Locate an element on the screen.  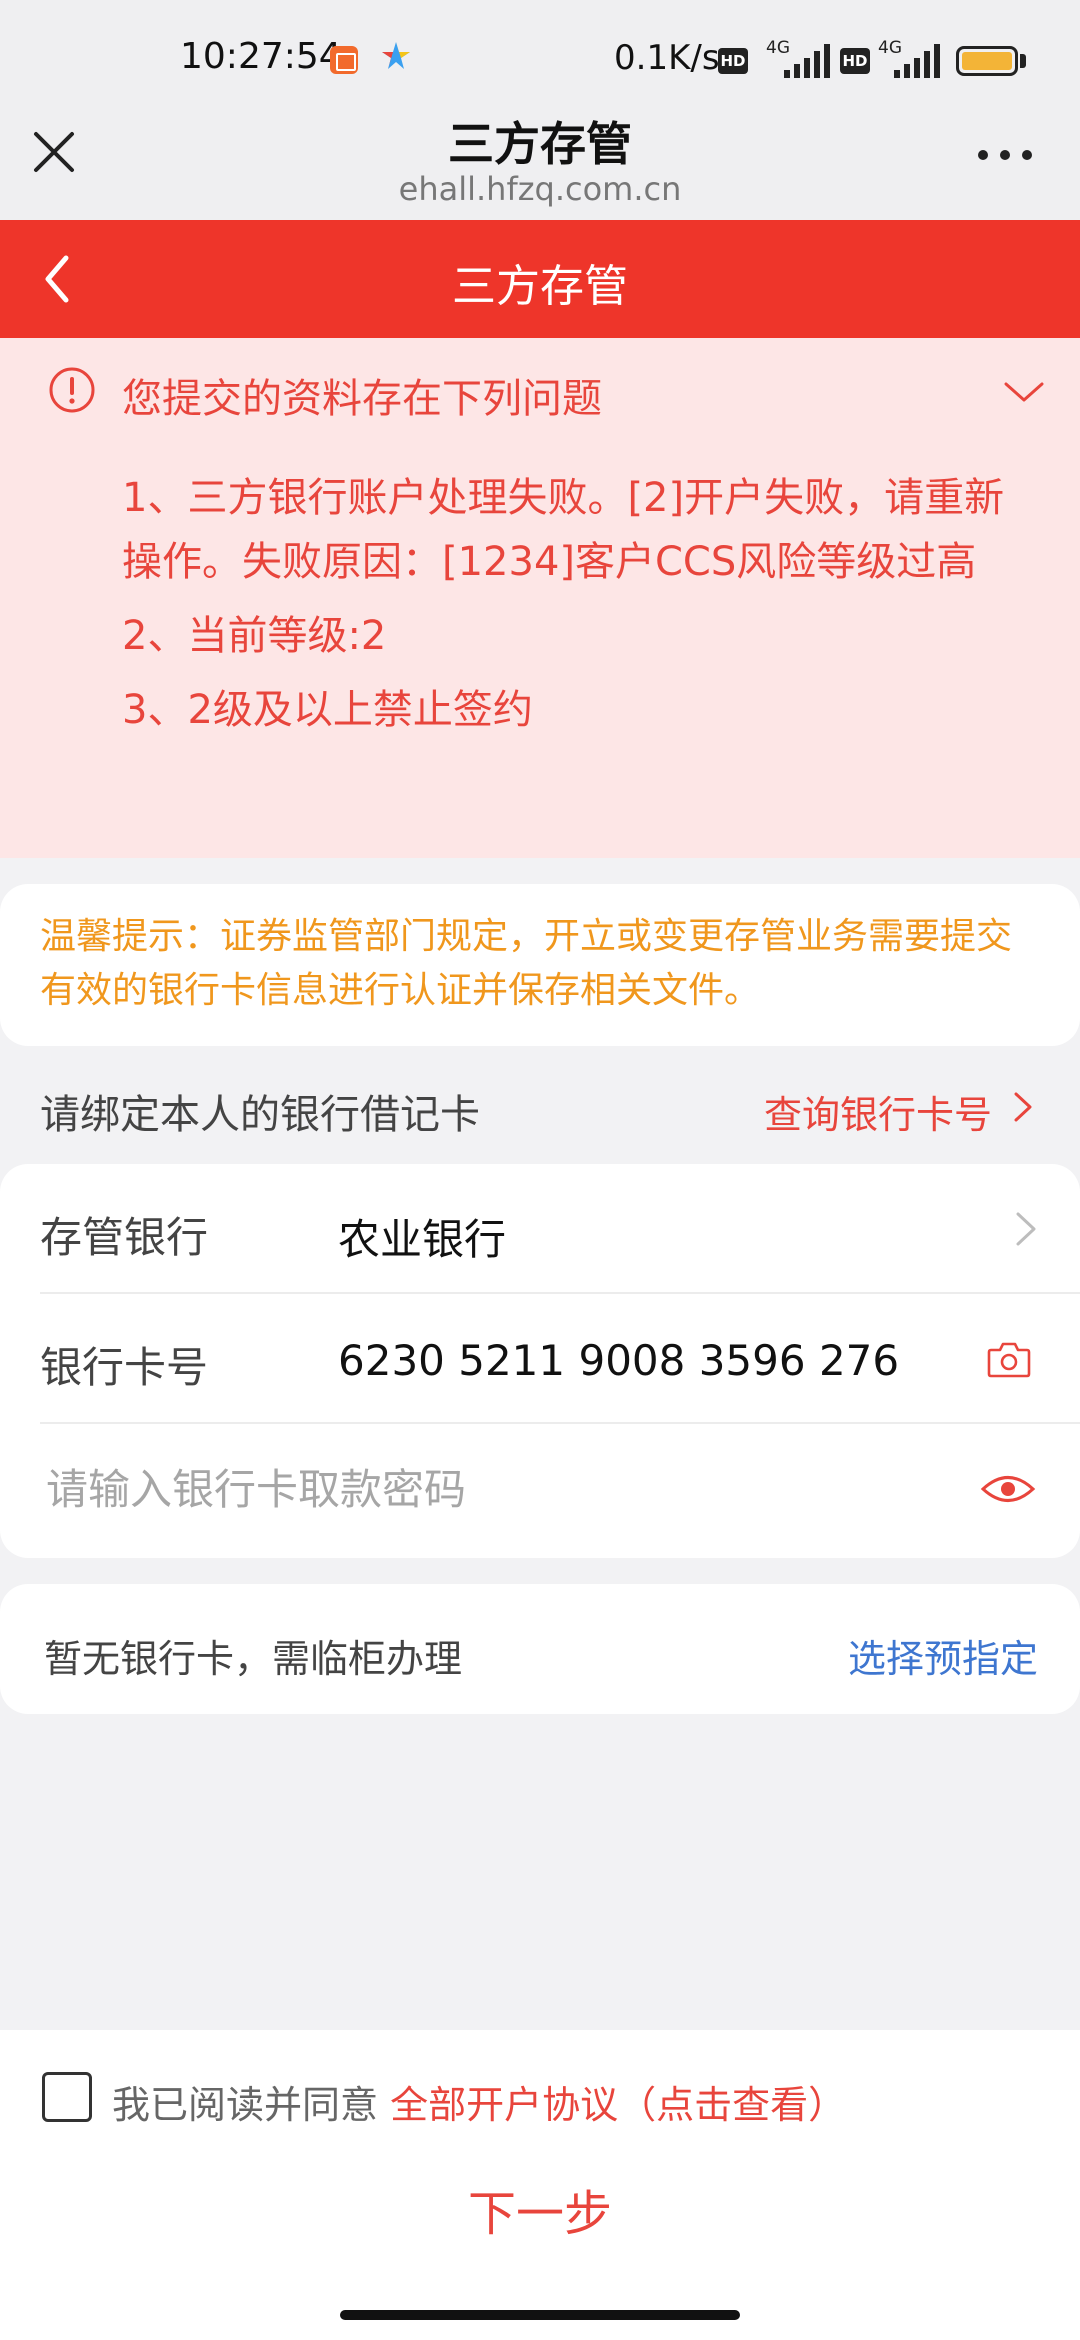
network-speed: 0.1K/s is located at coordinates (667, 58).